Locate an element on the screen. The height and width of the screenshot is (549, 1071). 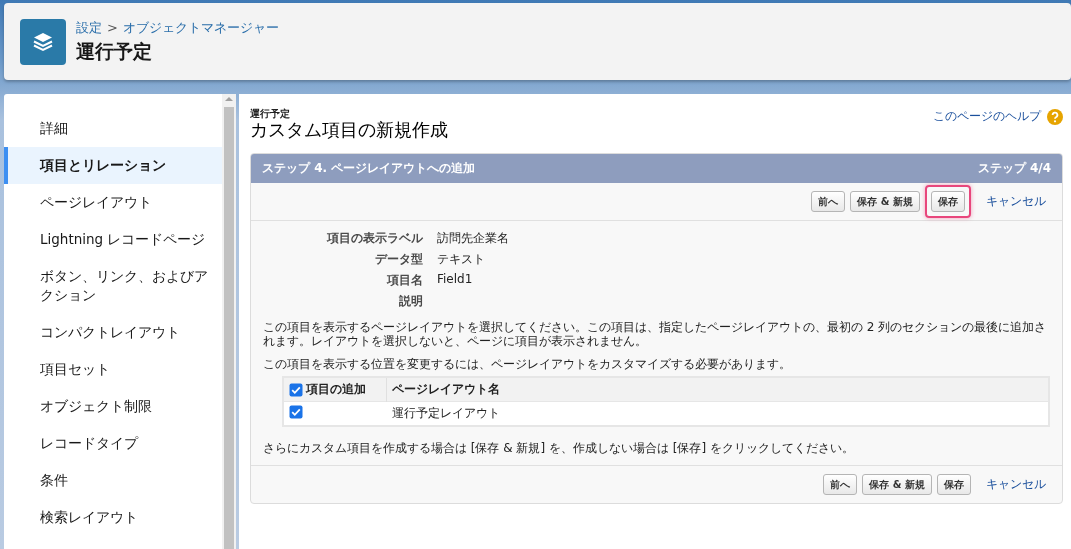
sidebar-item: 項目とリレーション is located at coordinates (113, 165).